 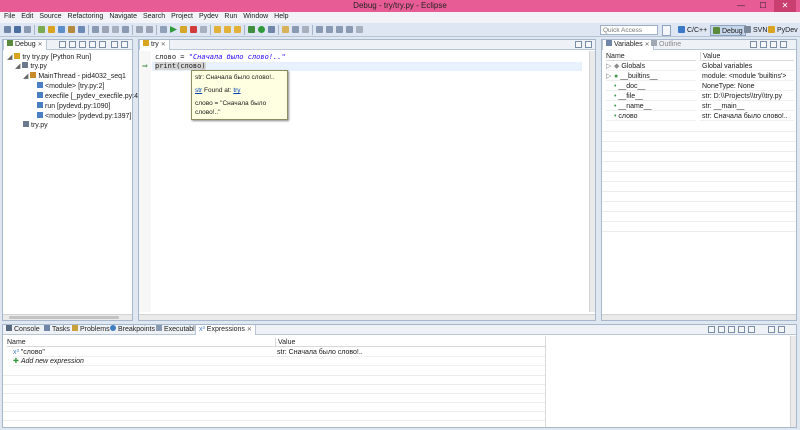 What do you see at coordinates (115, 29) in the screenshot?
I see `terminal-icon` at bounding box center [115, 29].